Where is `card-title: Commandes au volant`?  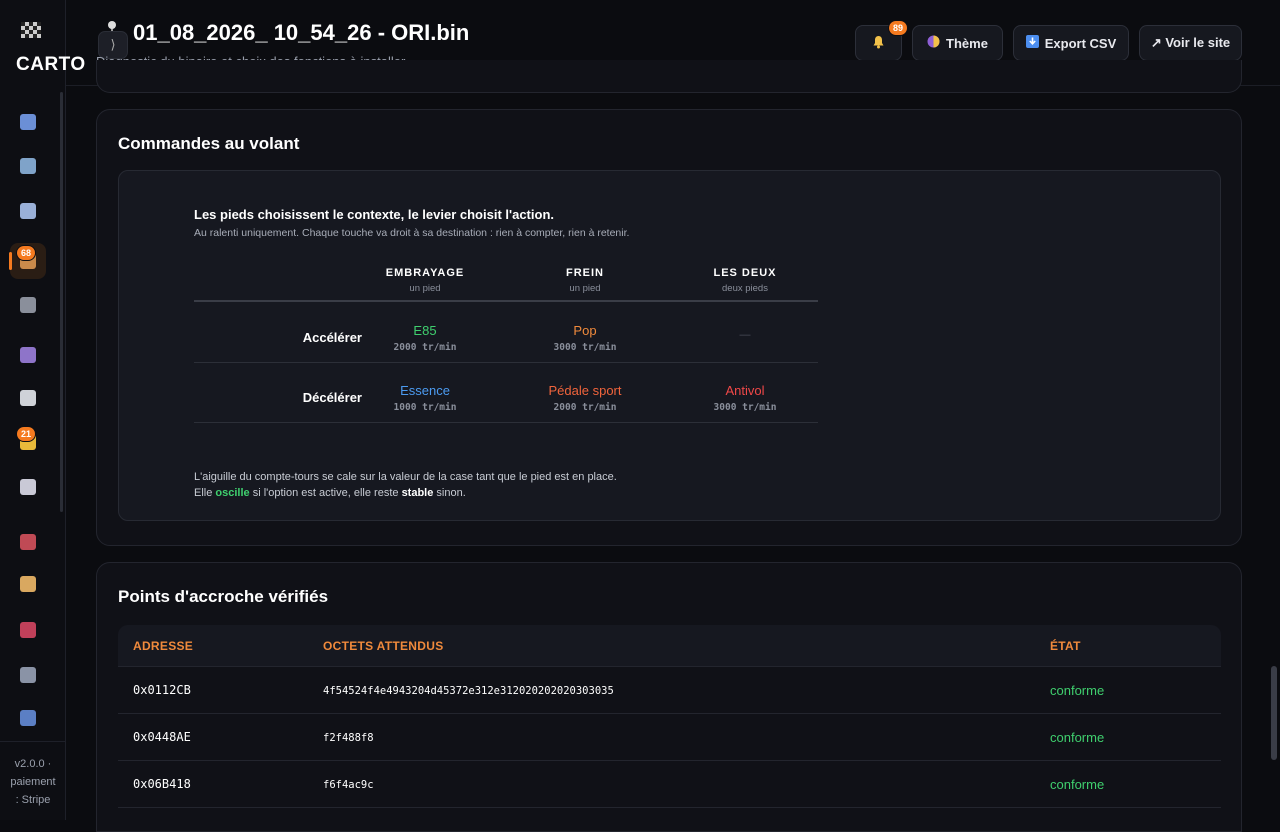 card-title: Commandes au volant is located at coordinates (209, 143).